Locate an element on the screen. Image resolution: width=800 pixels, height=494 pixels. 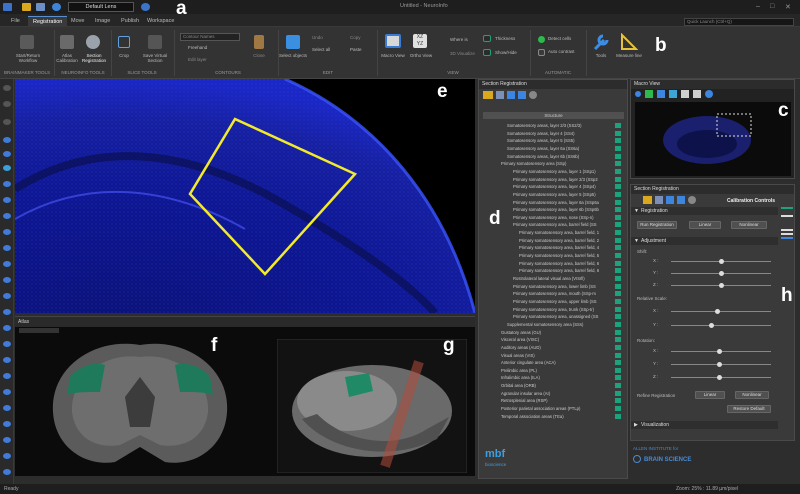
auto-contrast-button: Auto contrast is located at coordinates (566, 51).